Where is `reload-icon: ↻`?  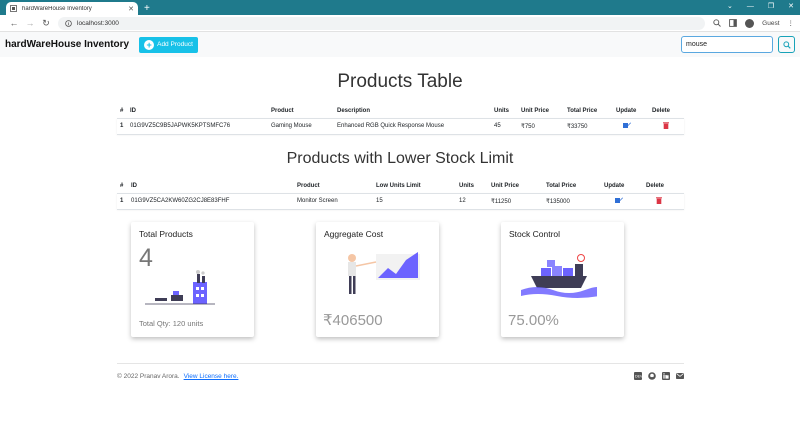
reload-icon: ↻ is located at coordinates (46, 23).